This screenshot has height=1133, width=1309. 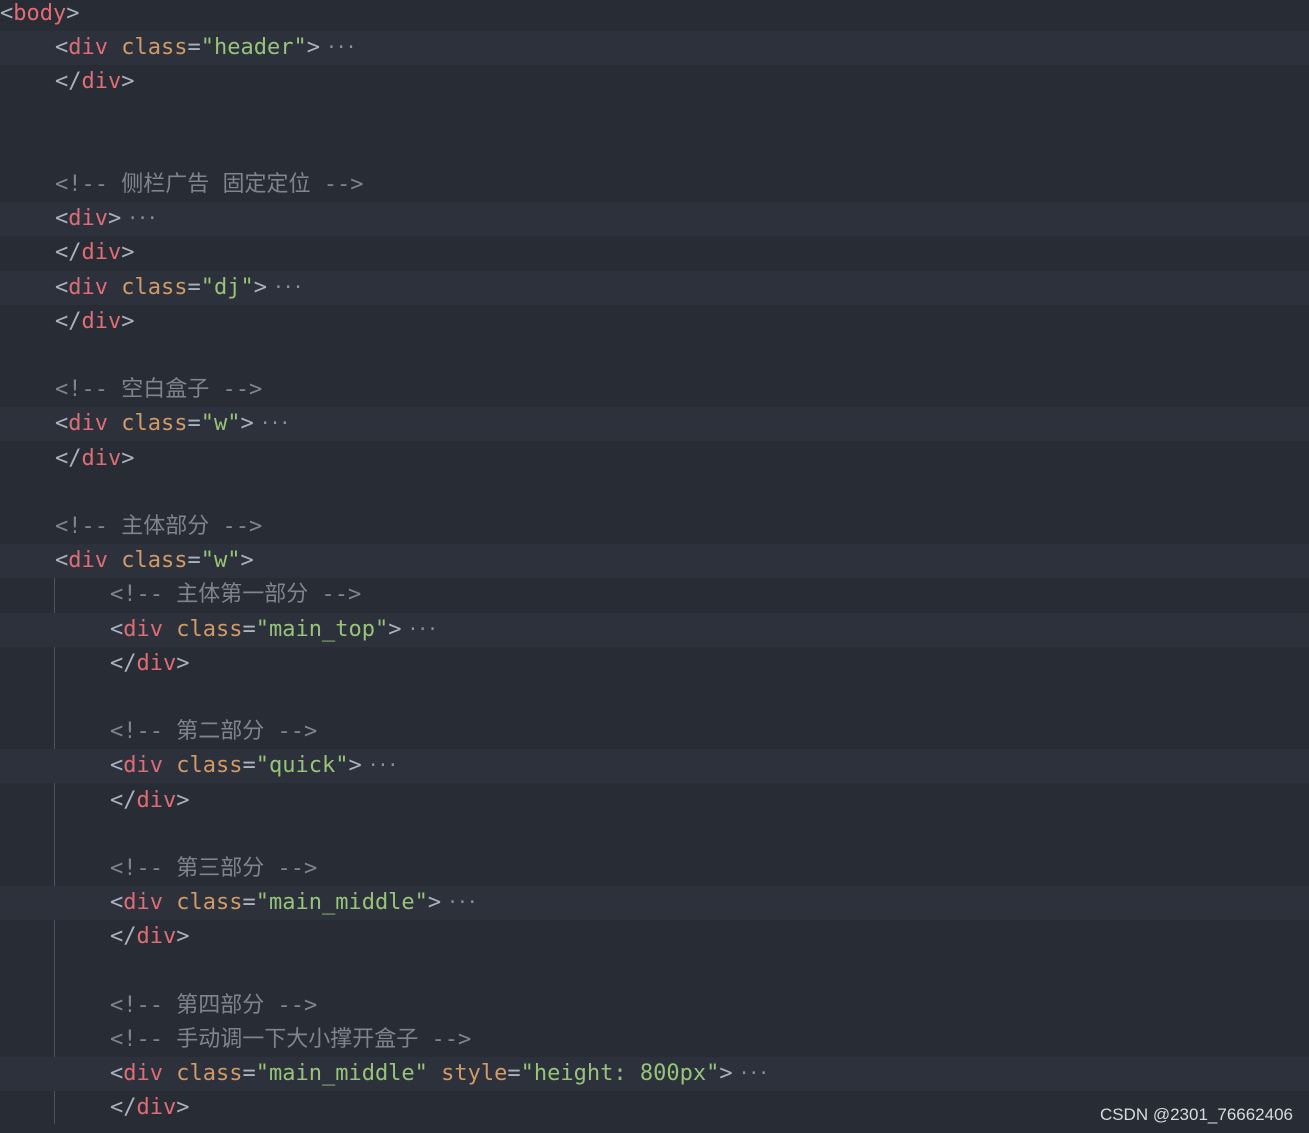 What do you see at coordinates (214, 732) in the screenshot?
I see `code-comment: <!-- 第二部分 -->` at bounding box center [214, 732].